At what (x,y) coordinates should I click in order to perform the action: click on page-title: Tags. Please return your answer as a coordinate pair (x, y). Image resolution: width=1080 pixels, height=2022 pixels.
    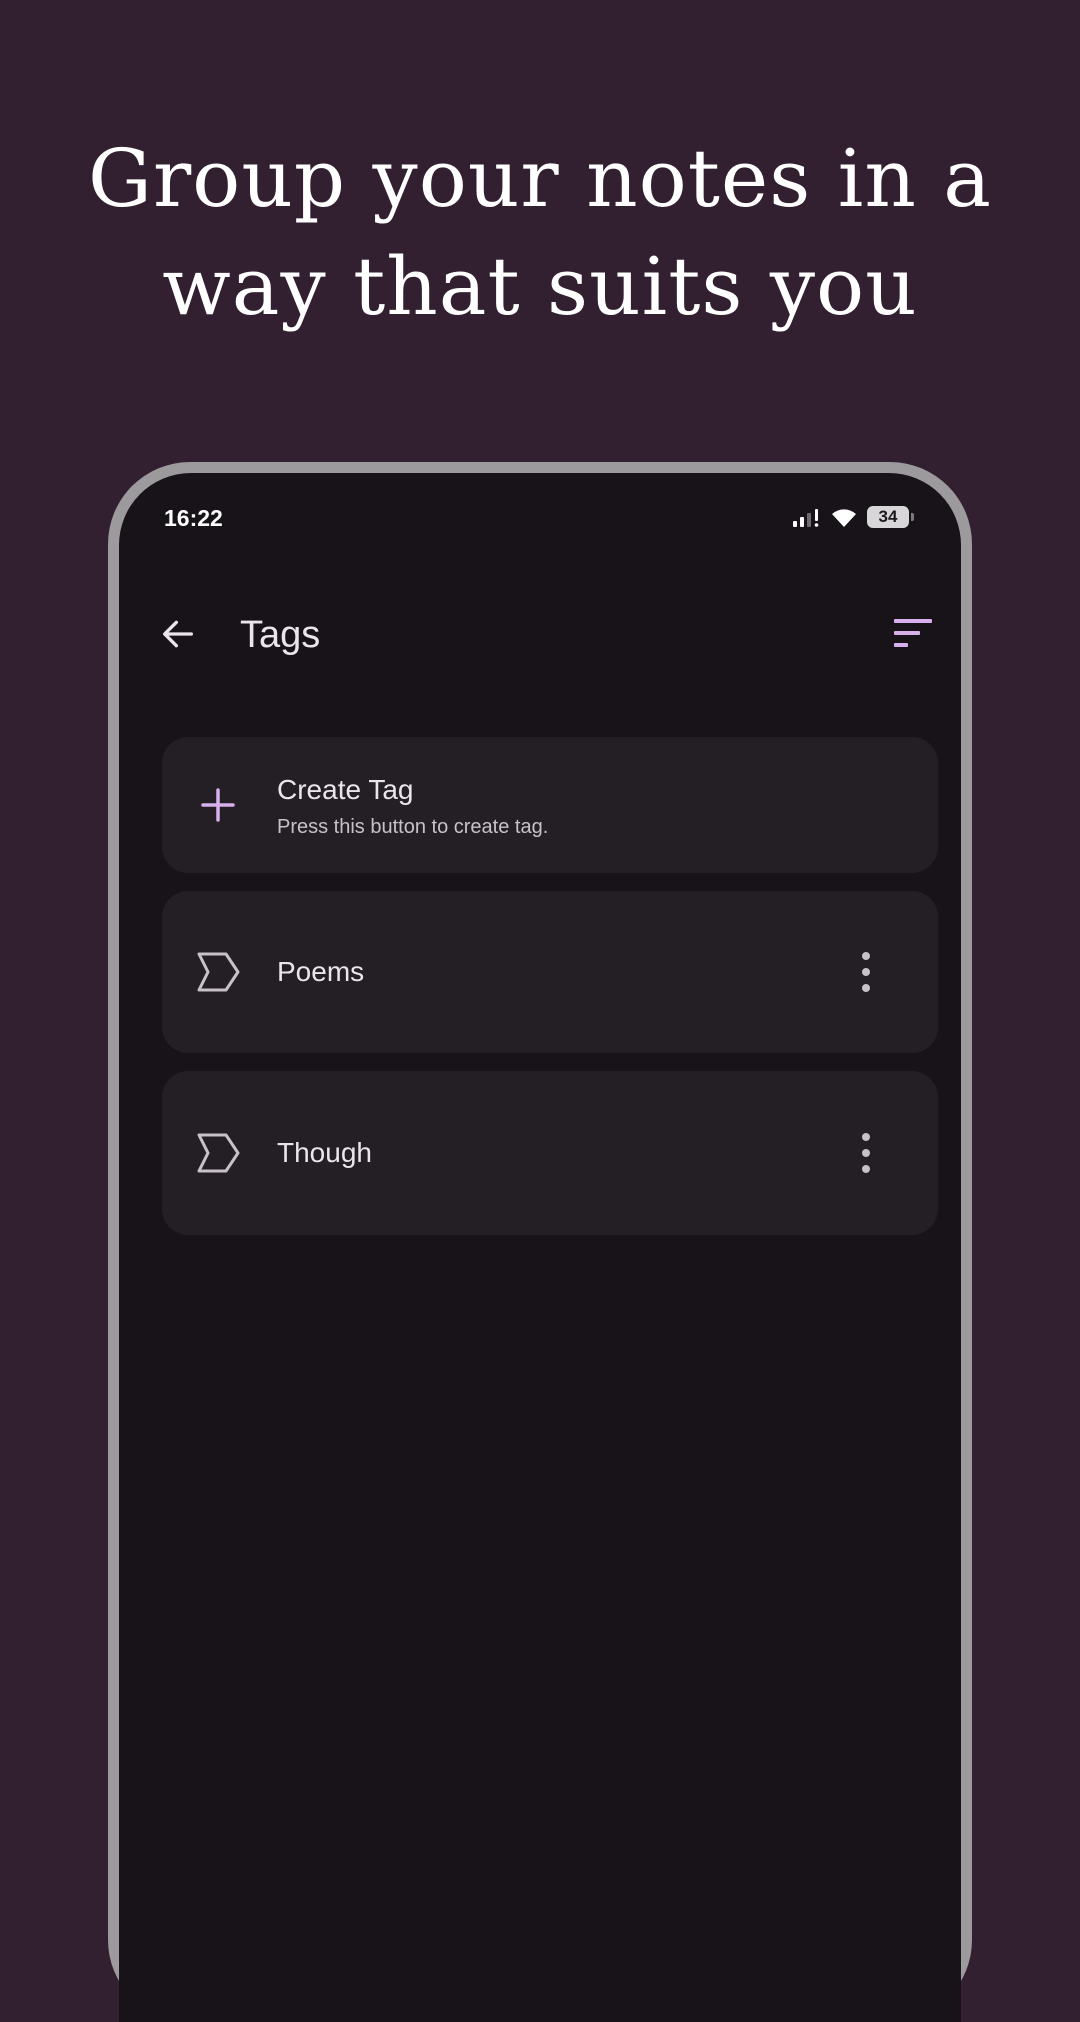
    Looking at the image, I should click on (280, 635).